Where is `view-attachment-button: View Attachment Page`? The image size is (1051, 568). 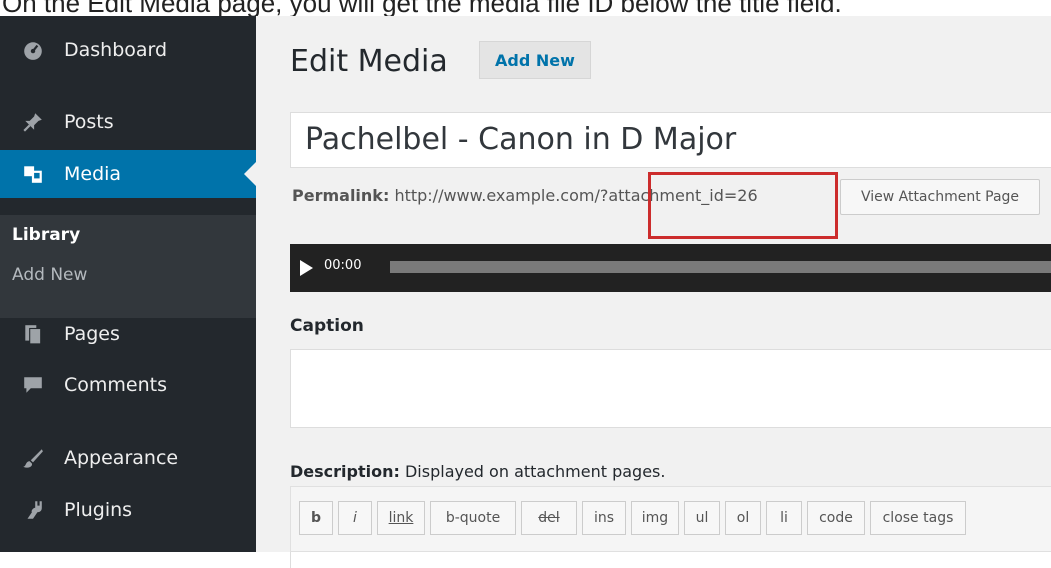 view-attachment-button: View Attachment Page is located at coordinates (940, 197).